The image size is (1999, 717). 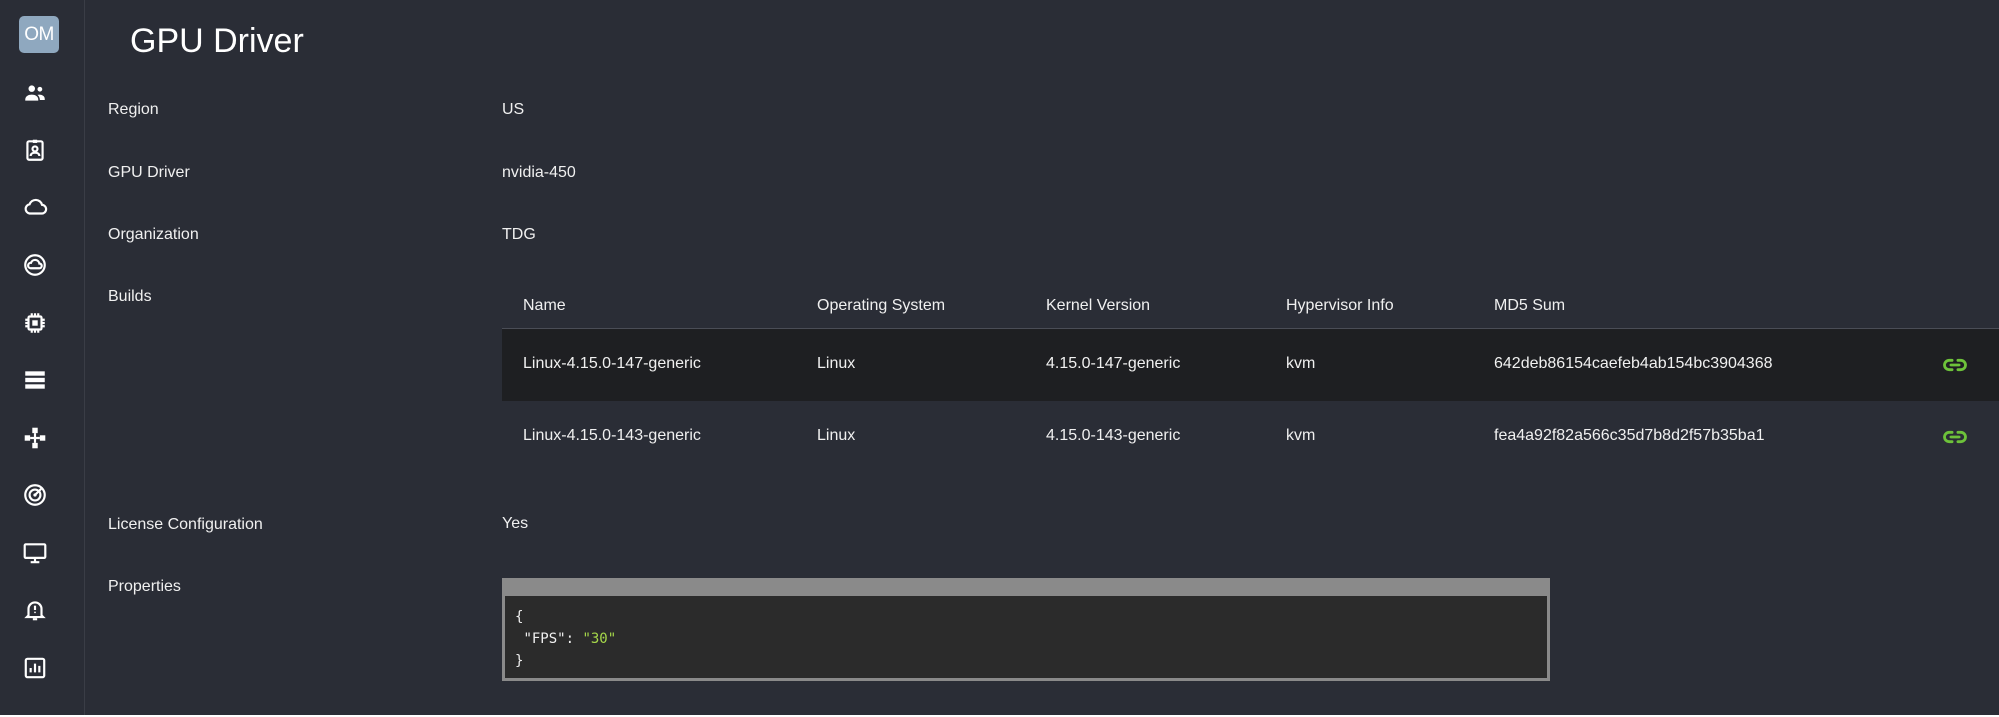 What do you see at coordinates (35, 150) in the screenshot?
I see `badge-icon` at bounding box center [35, 150].